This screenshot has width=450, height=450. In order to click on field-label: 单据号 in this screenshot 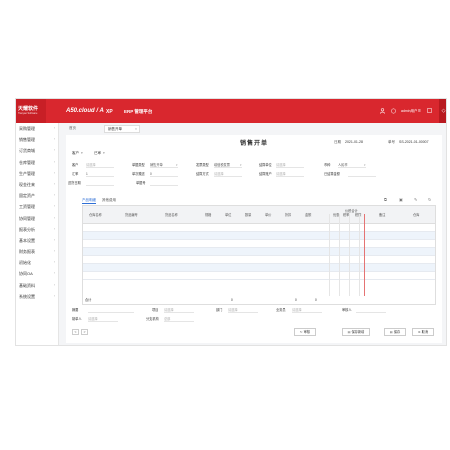, I will do `click(141, 183)`.